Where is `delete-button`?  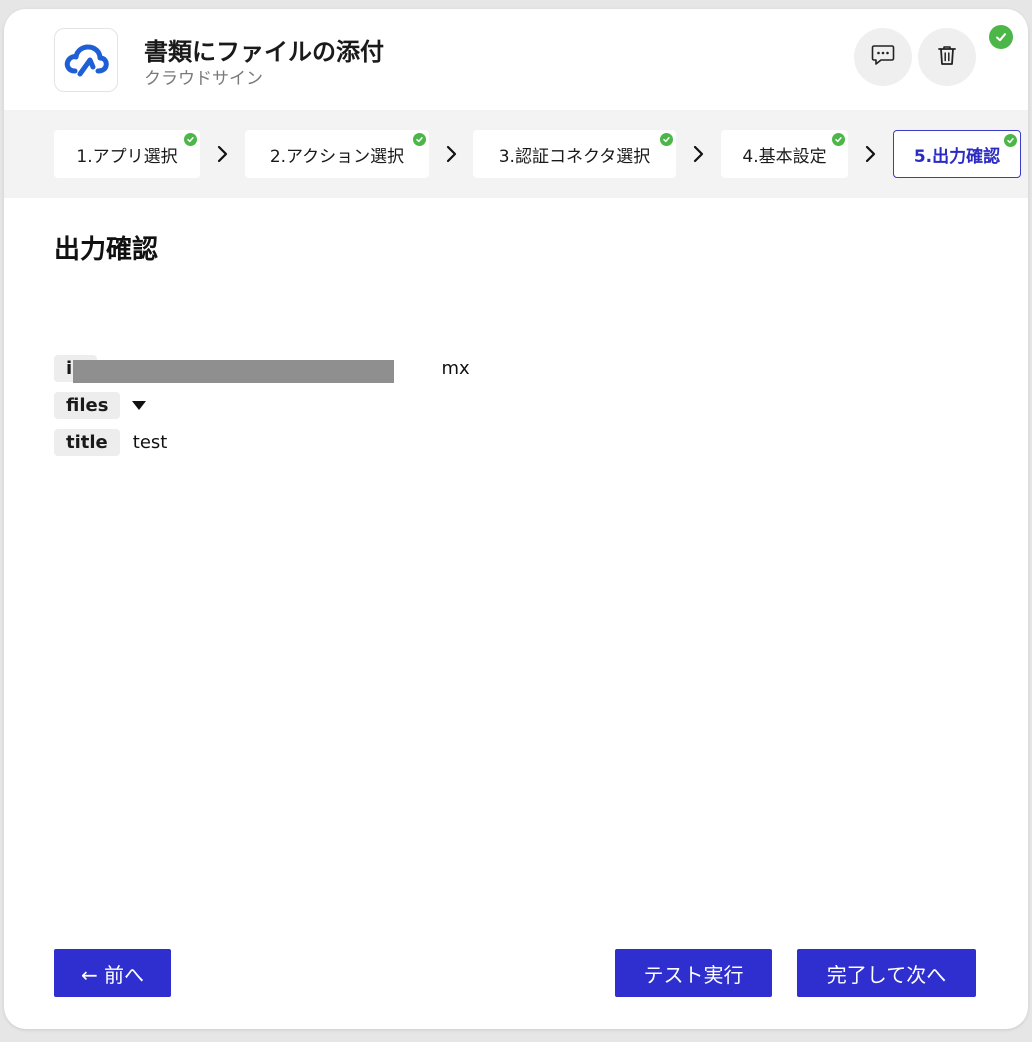 delete-button is located at coordinates (947, 57).